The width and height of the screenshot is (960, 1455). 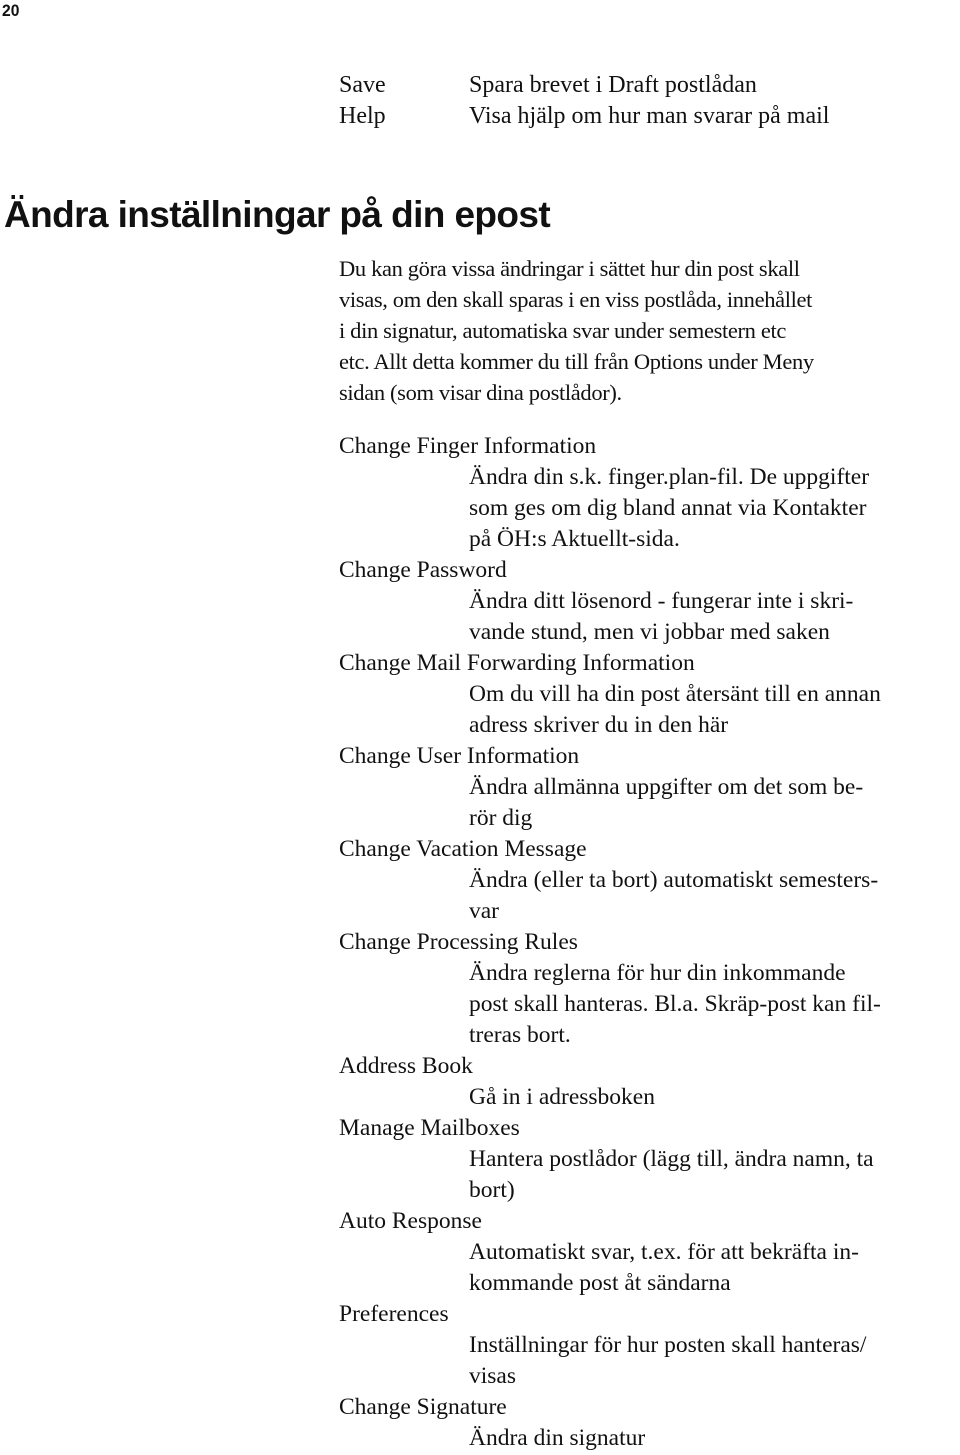 What do you see at coordinates (480, 392) in the screenshot?
I see `intro-line: sidan (som visar dina postlådor).` at bounding box center [480, 392].